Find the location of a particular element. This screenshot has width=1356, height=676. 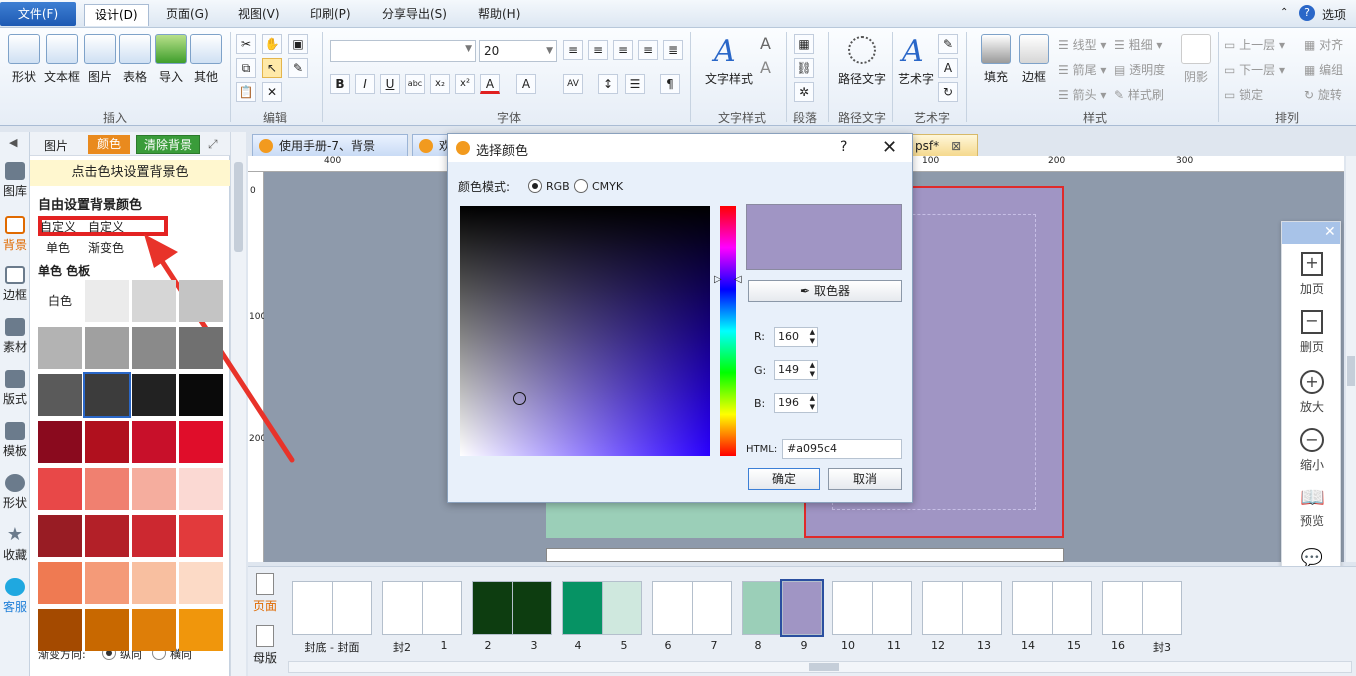

align-left-icon: ≡ is located at coordinates (573, 50).